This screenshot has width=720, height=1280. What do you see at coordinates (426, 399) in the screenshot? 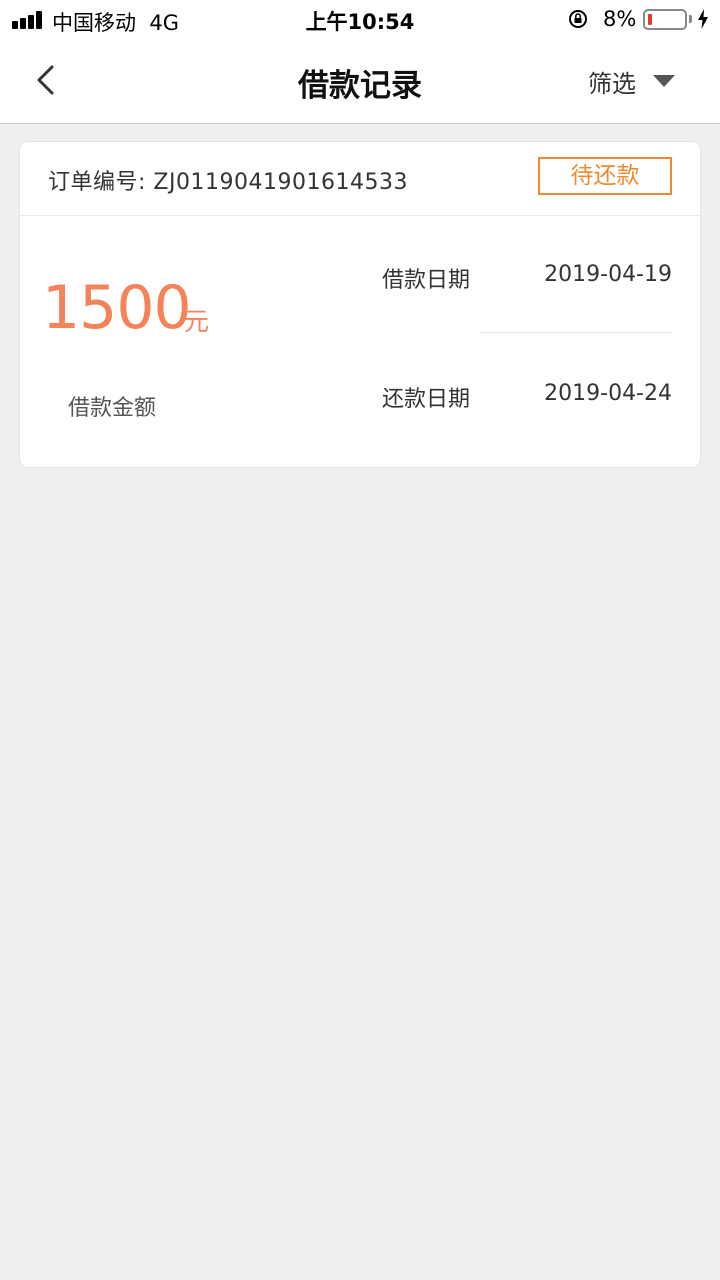
I see `repay-date-label: 还款日期` at bounding box center [426, 399].